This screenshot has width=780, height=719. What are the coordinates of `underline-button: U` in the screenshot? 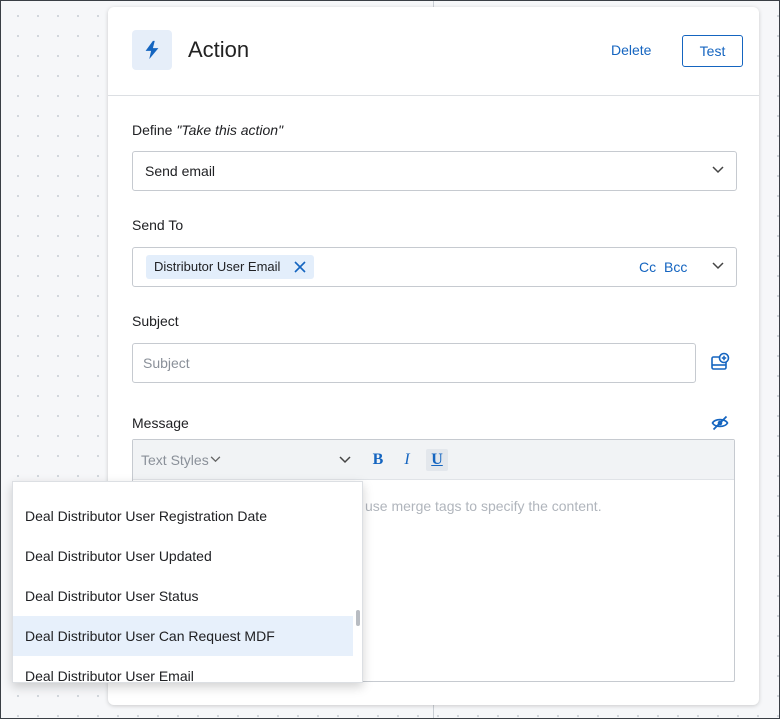 It's located at (437, 460).